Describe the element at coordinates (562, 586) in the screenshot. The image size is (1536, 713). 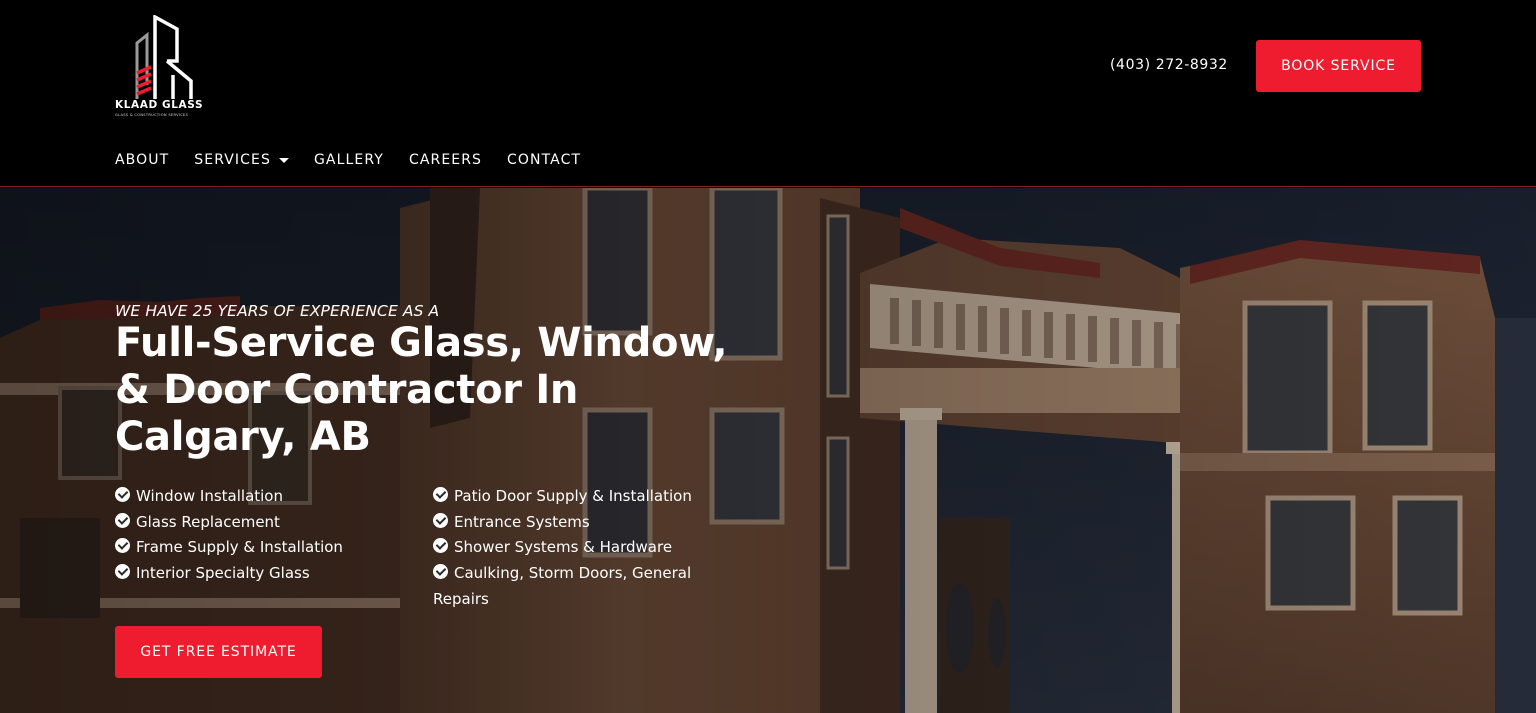
I see `service-label: Caulking, Storm Doors, General Repairs` at that location.